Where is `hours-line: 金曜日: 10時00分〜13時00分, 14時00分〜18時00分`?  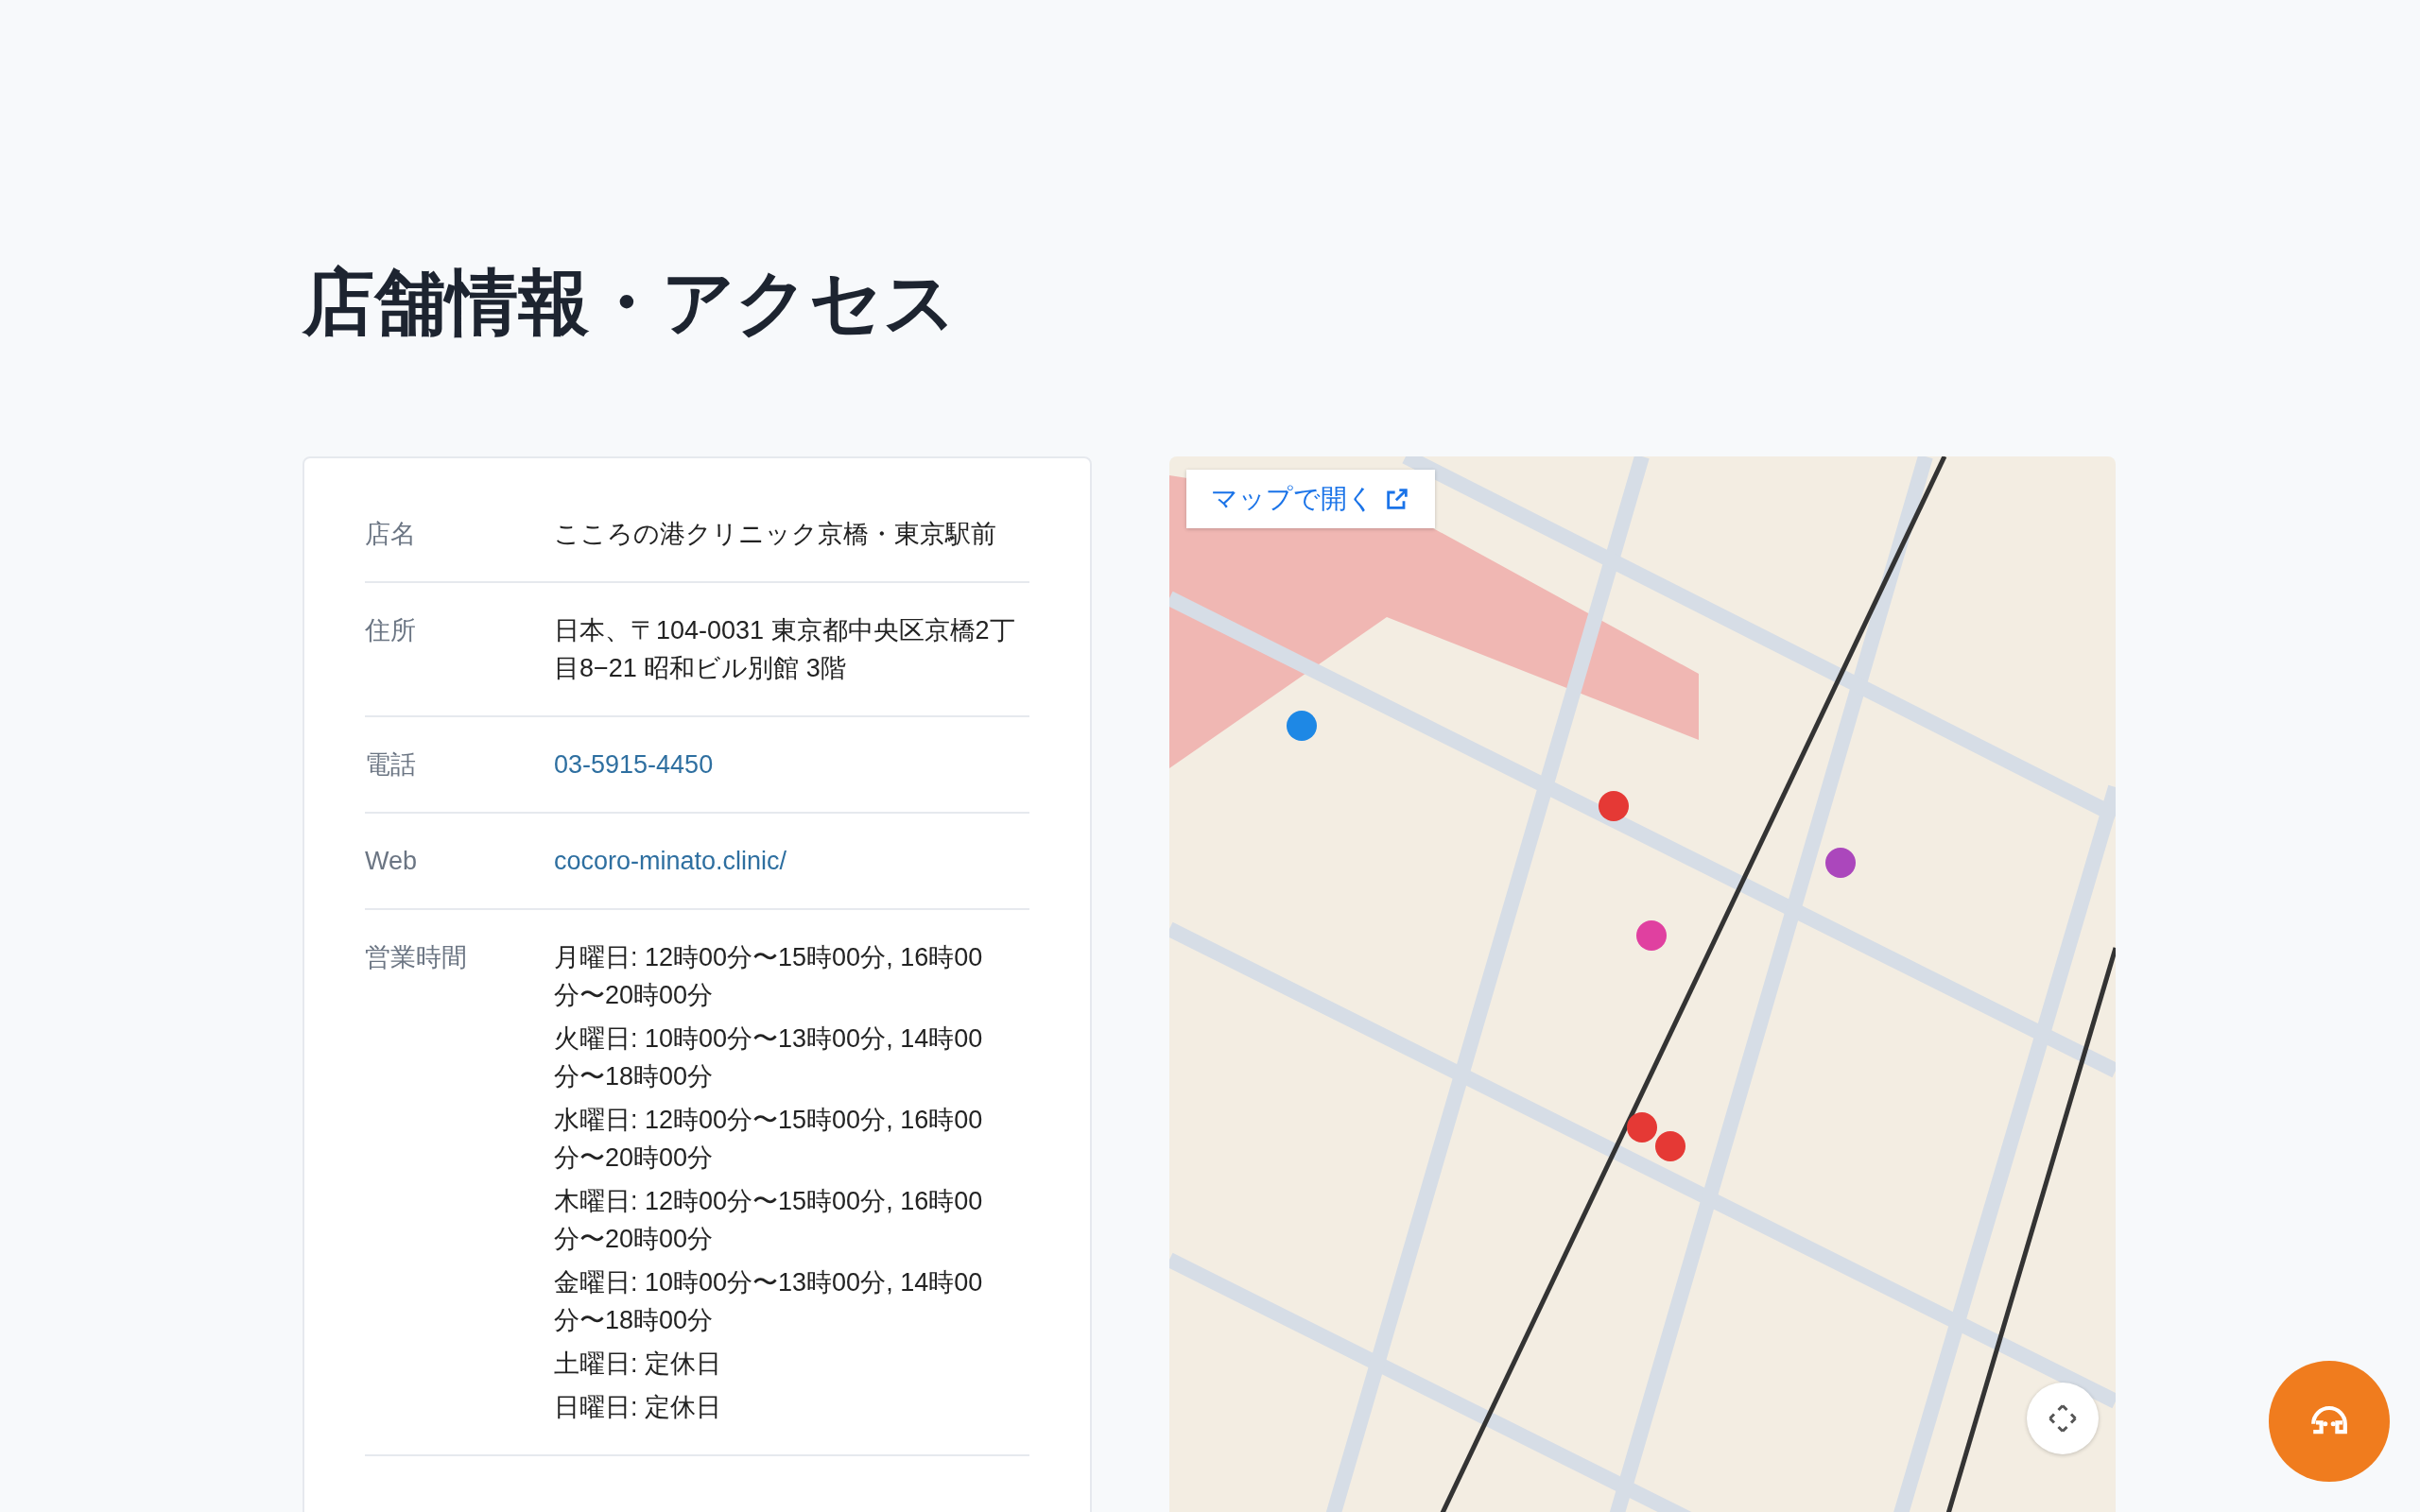
hours-line: 金曜日: 10時00分〜13時00分, 14時00分〜18時00分 is located at coordinates (769, 1301).